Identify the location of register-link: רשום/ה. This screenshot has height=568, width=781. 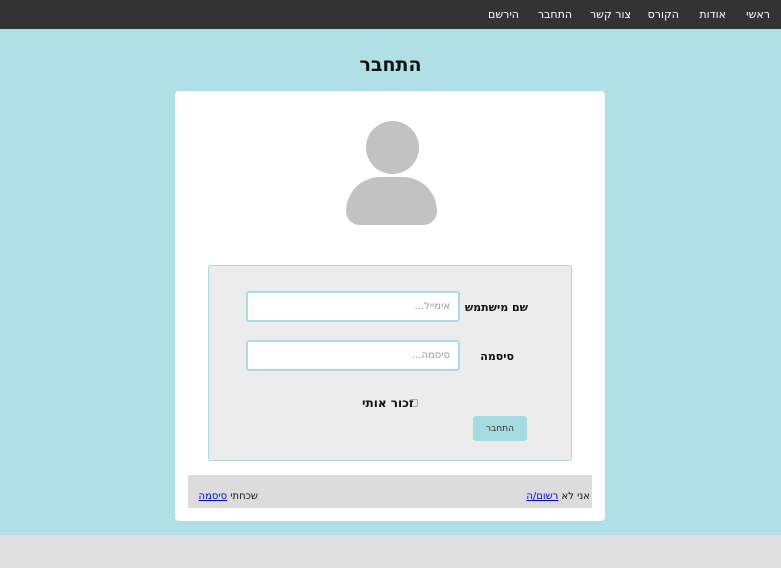
(542, 496).